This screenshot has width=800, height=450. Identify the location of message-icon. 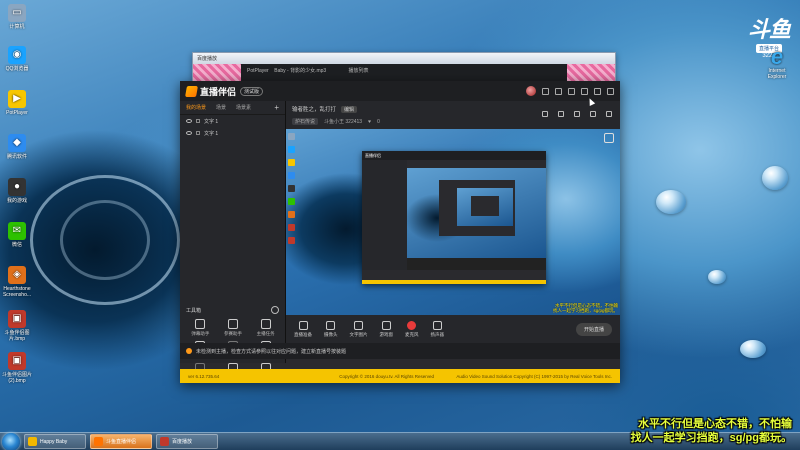
(545, 91).